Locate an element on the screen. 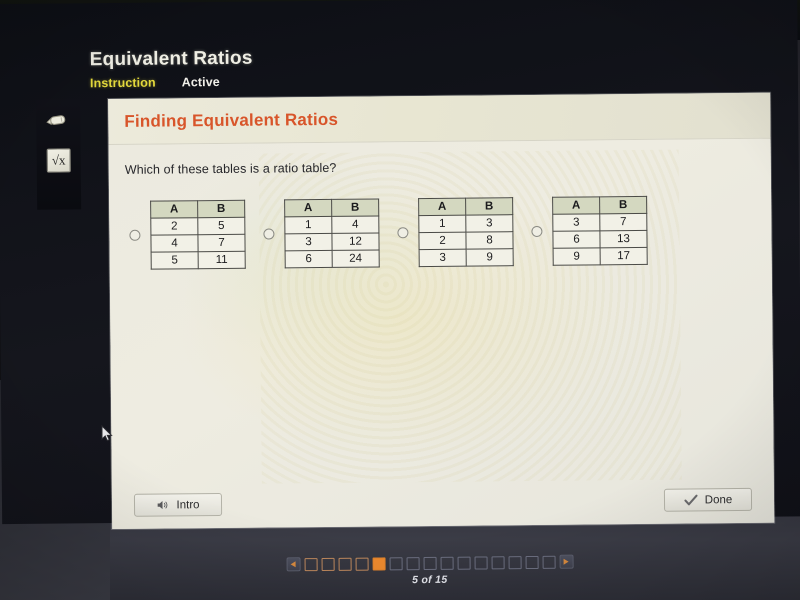  table-row: 6 13 is located at coordinates (600, 239).